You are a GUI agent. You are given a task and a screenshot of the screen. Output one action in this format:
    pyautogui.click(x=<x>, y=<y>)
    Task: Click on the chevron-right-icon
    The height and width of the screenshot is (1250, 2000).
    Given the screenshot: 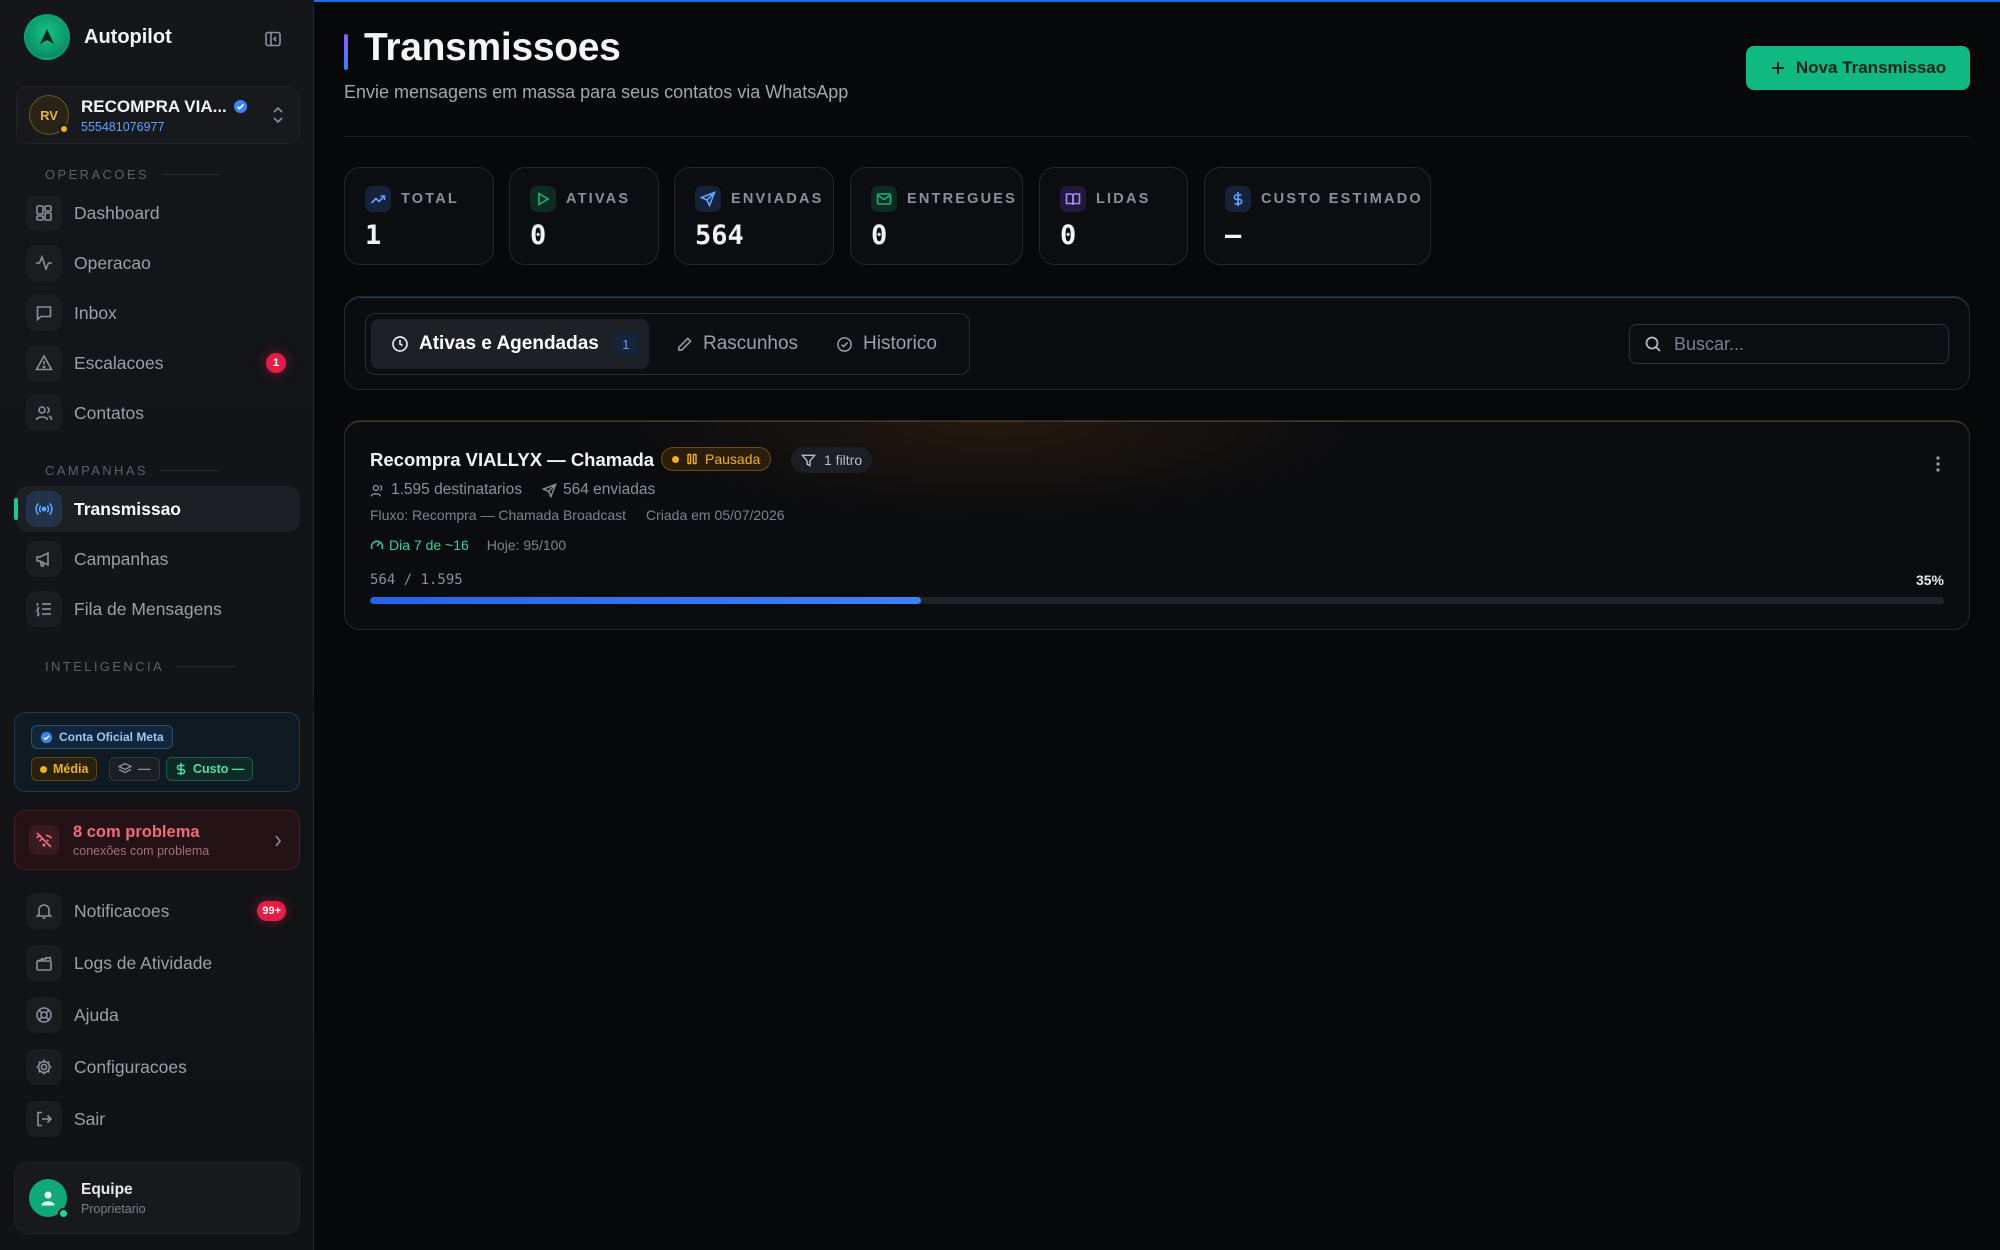 What is the action you would take?
    pyautogui.click(x=278, y=843)
    